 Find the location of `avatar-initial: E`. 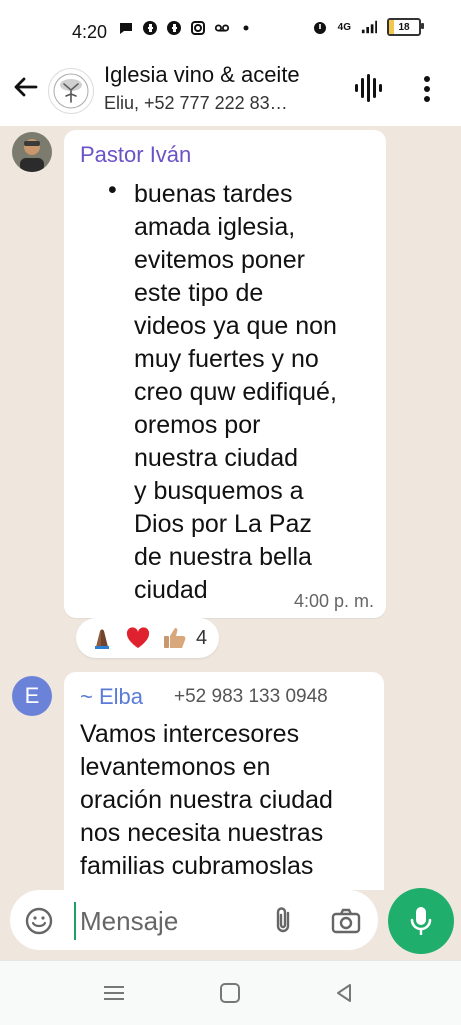

avatar-initial: E is located at coordinates (32, 695).